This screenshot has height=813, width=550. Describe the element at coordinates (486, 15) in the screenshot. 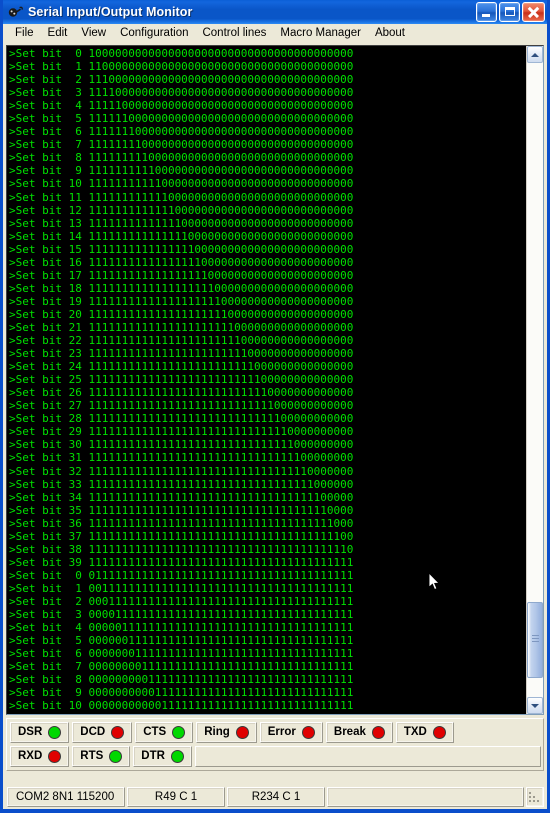

I see `minimize-icon` at that location.